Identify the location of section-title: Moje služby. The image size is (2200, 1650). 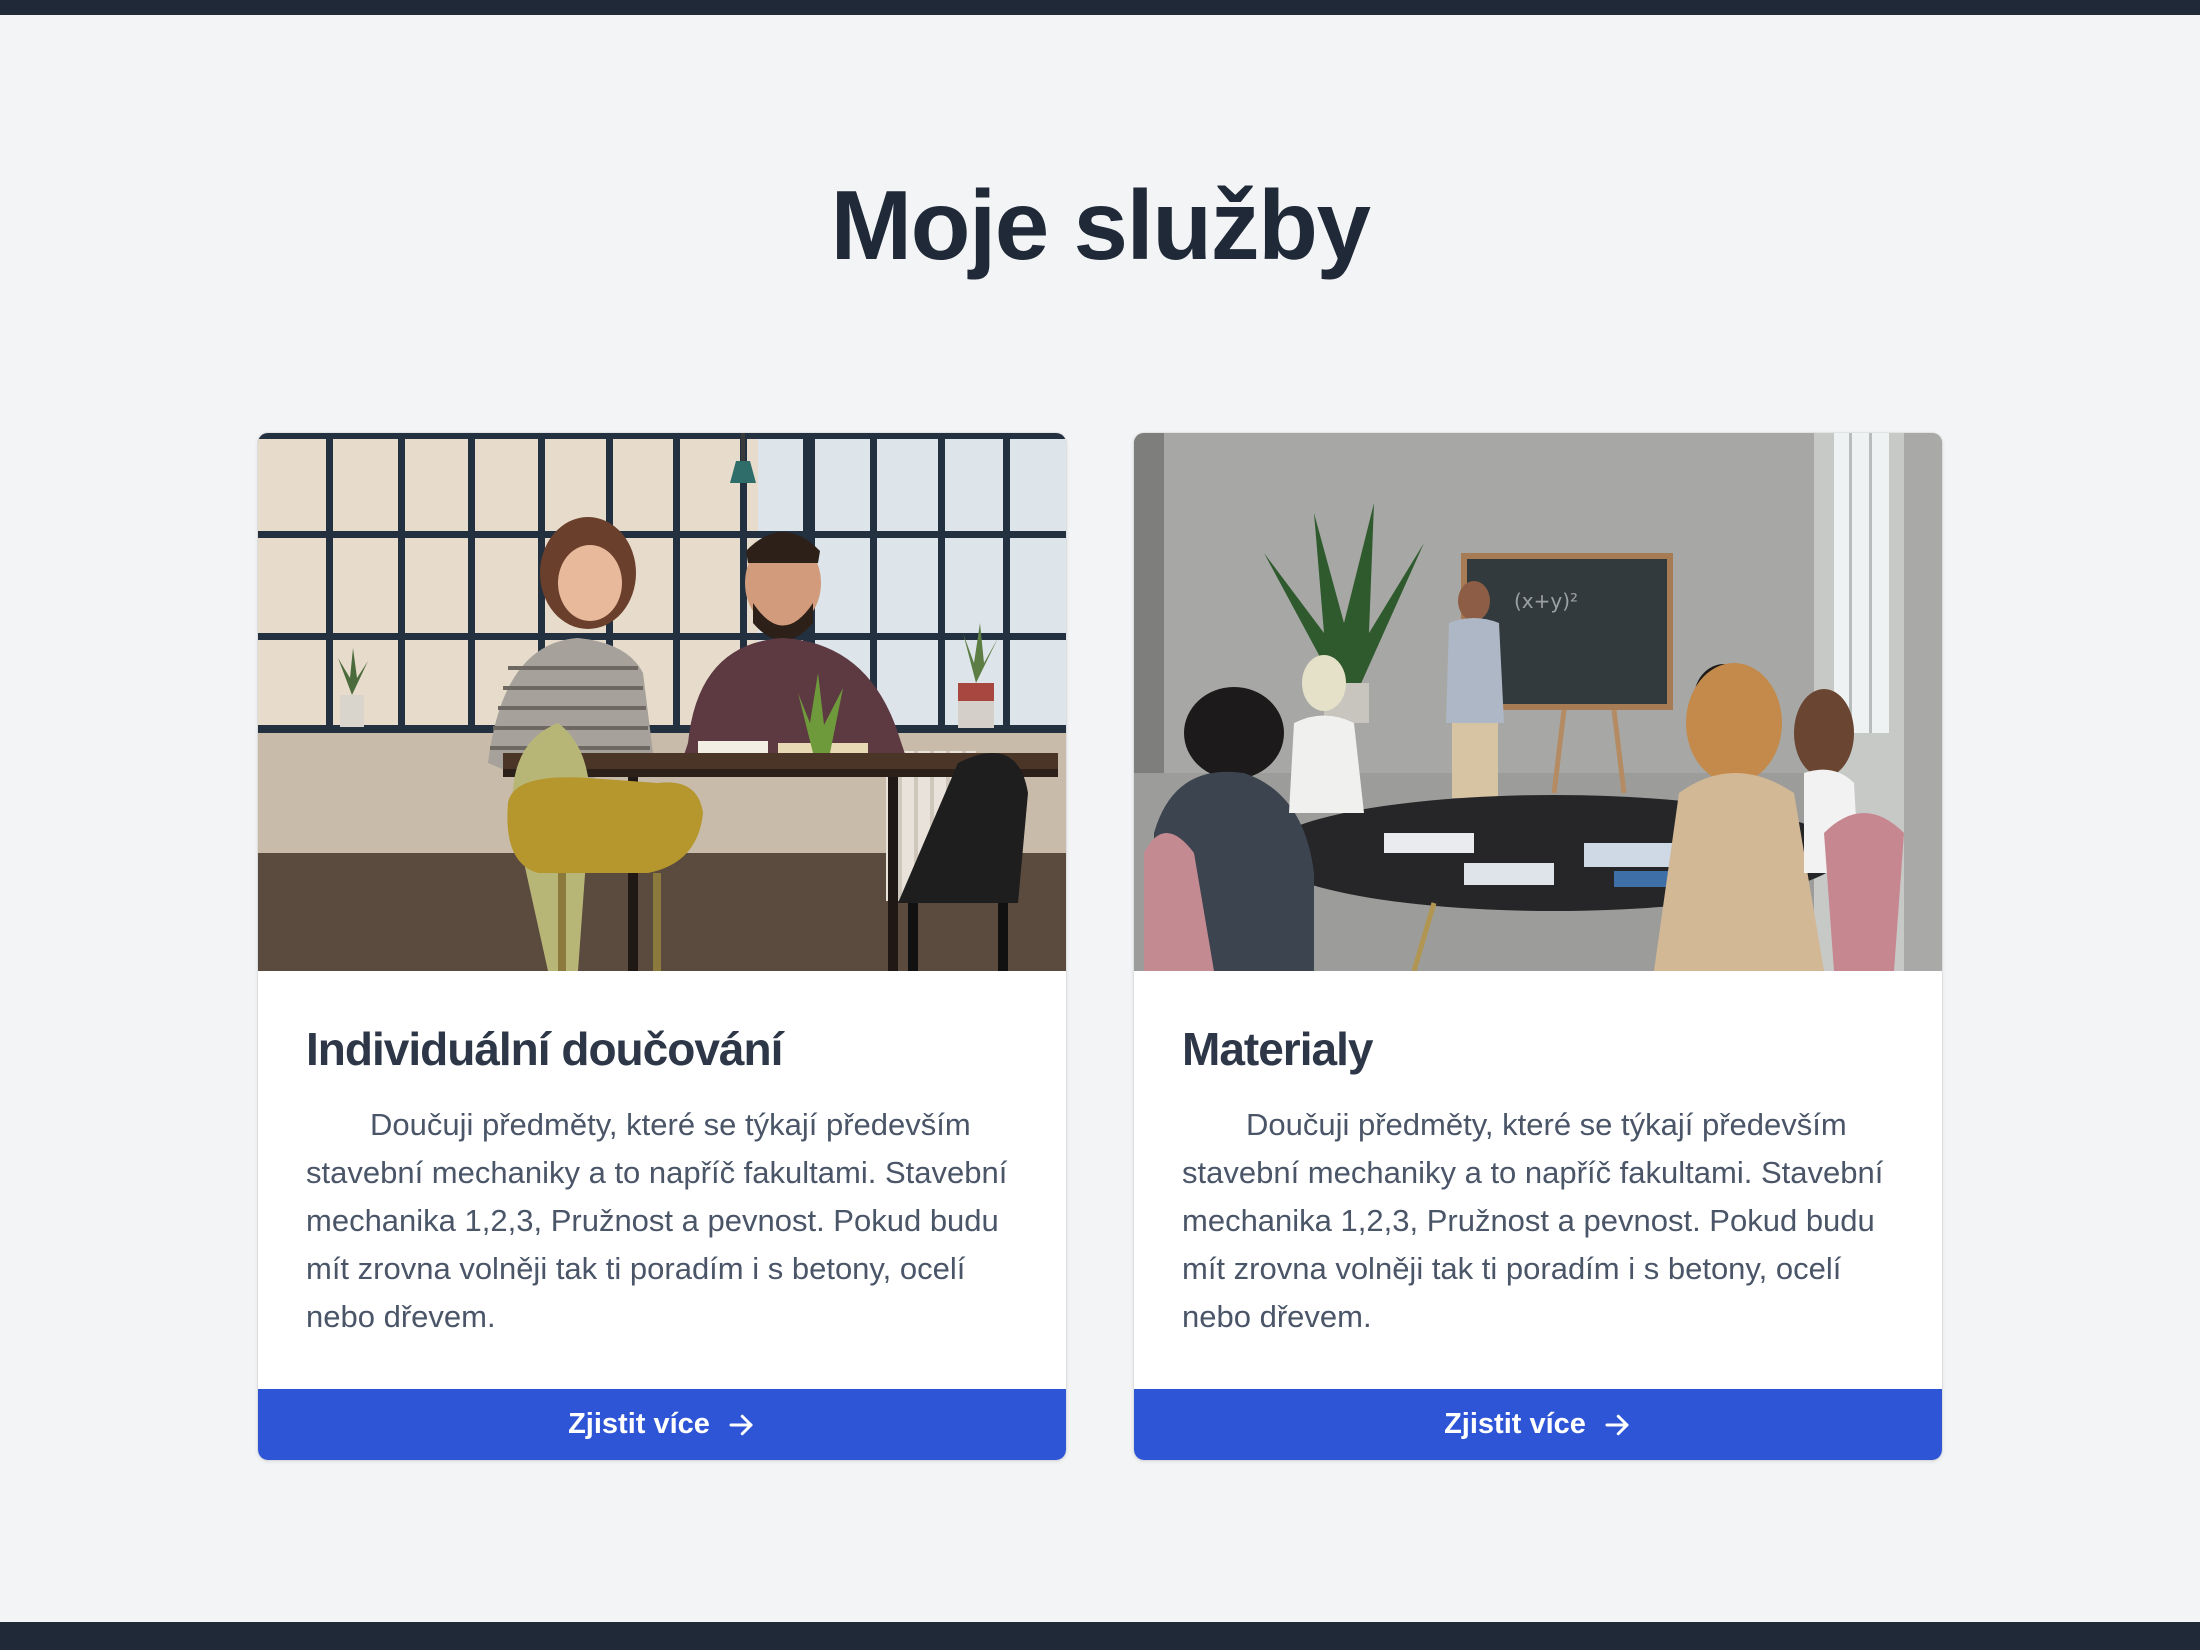
(1100, 225).